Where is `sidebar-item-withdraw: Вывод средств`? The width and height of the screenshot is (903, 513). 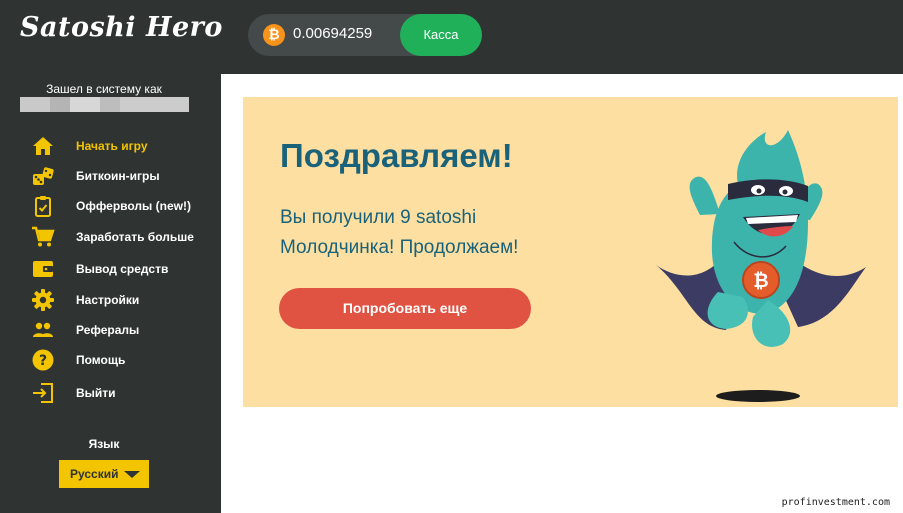
sidebar-item-withdraw: Вывод средств is located at coordinates (110, 269).